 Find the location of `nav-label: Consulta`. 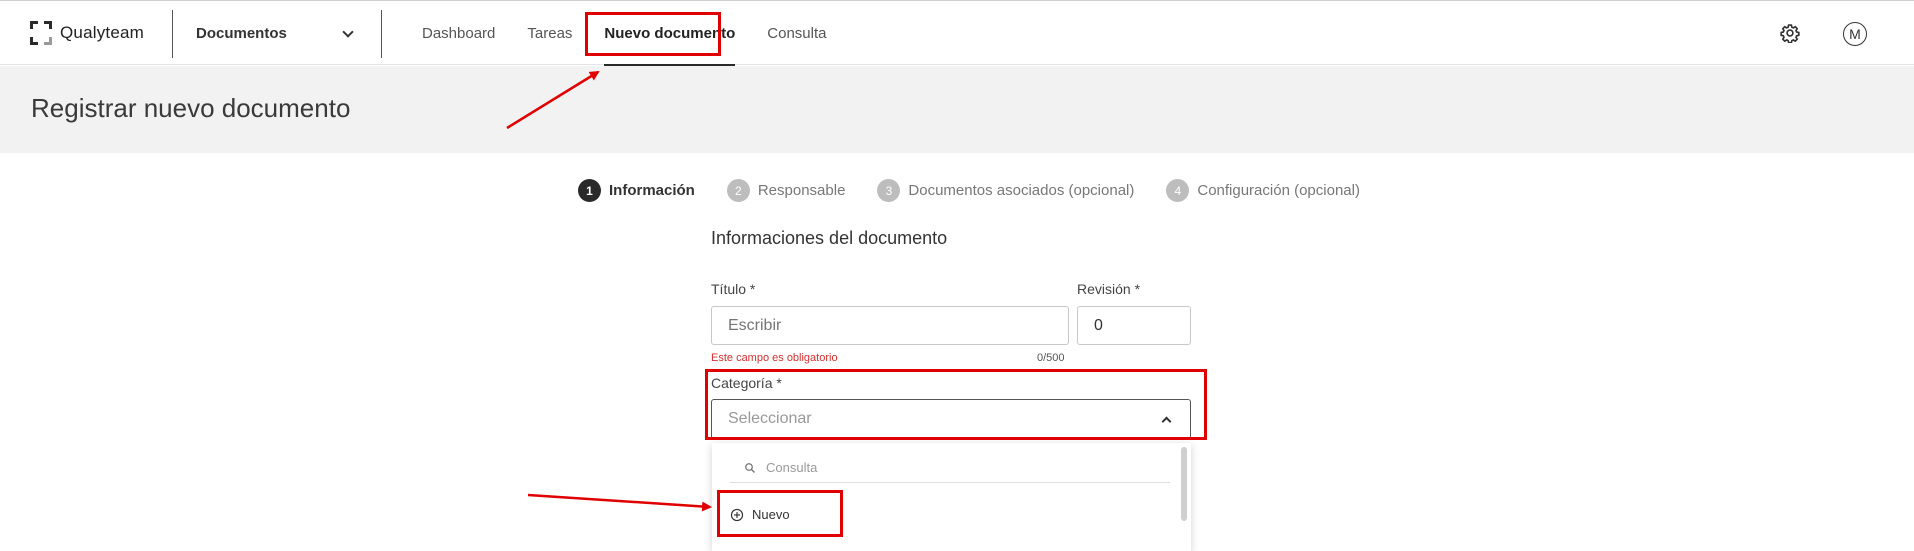

nav-label: Consulta is located at coordinates (797, 33).